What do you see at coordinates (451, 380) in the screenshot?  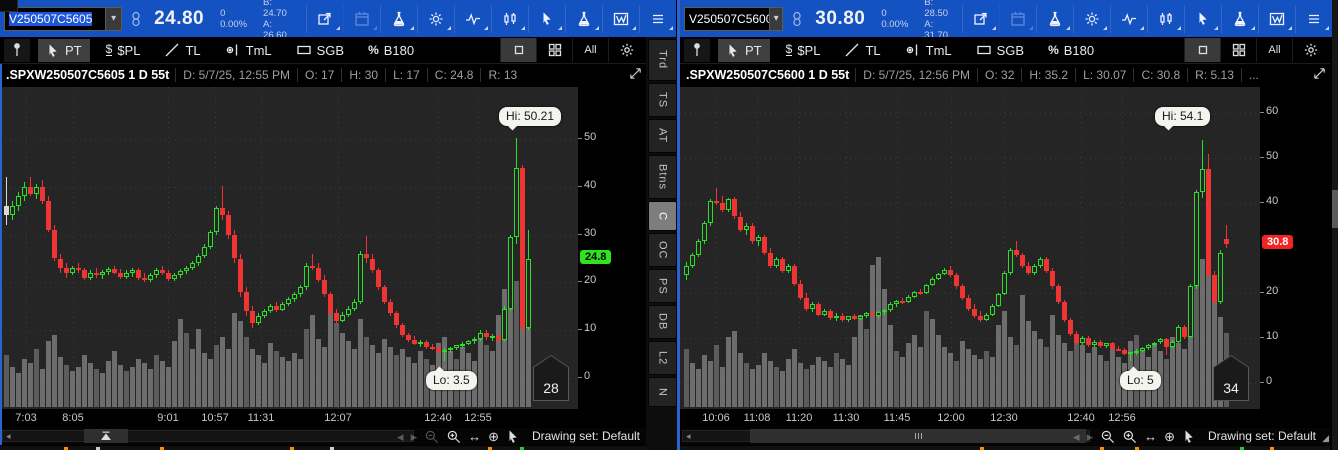 I see `lo-price-bubble: Lo: 3.5` at bounding box center [451, 380].